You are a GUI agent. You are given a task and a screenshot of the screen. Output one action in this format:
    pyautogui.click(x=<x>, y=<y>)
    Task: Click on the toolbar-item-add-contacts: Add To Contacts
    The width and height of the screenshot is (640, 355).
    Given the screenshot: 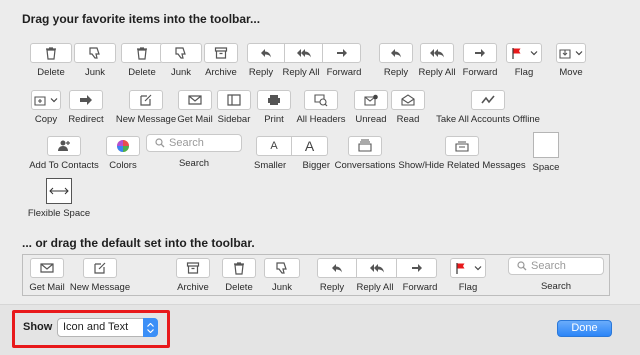 What is the action you would take?
    pyautogui.click(x=64, y=153)
    